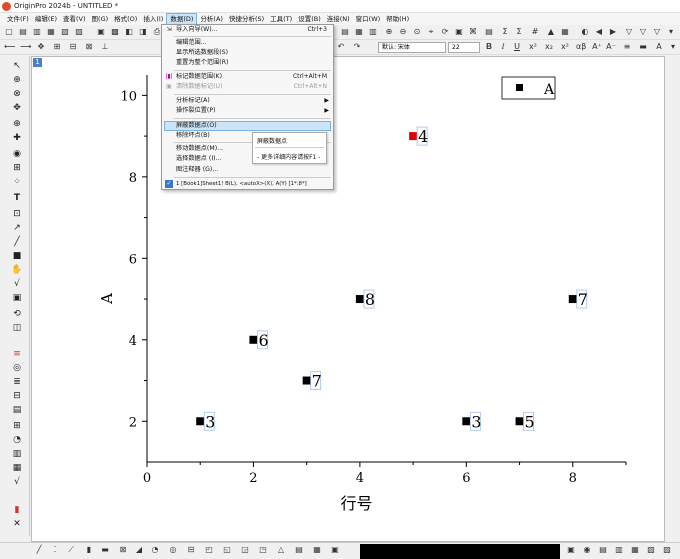 Image resolution: width=680 pixels, height=559 pixels. What do you see at coordinates (17, 524) in the screenshot?
I see `cross-tool-icon: ✕` at bounding box center [17, 524].